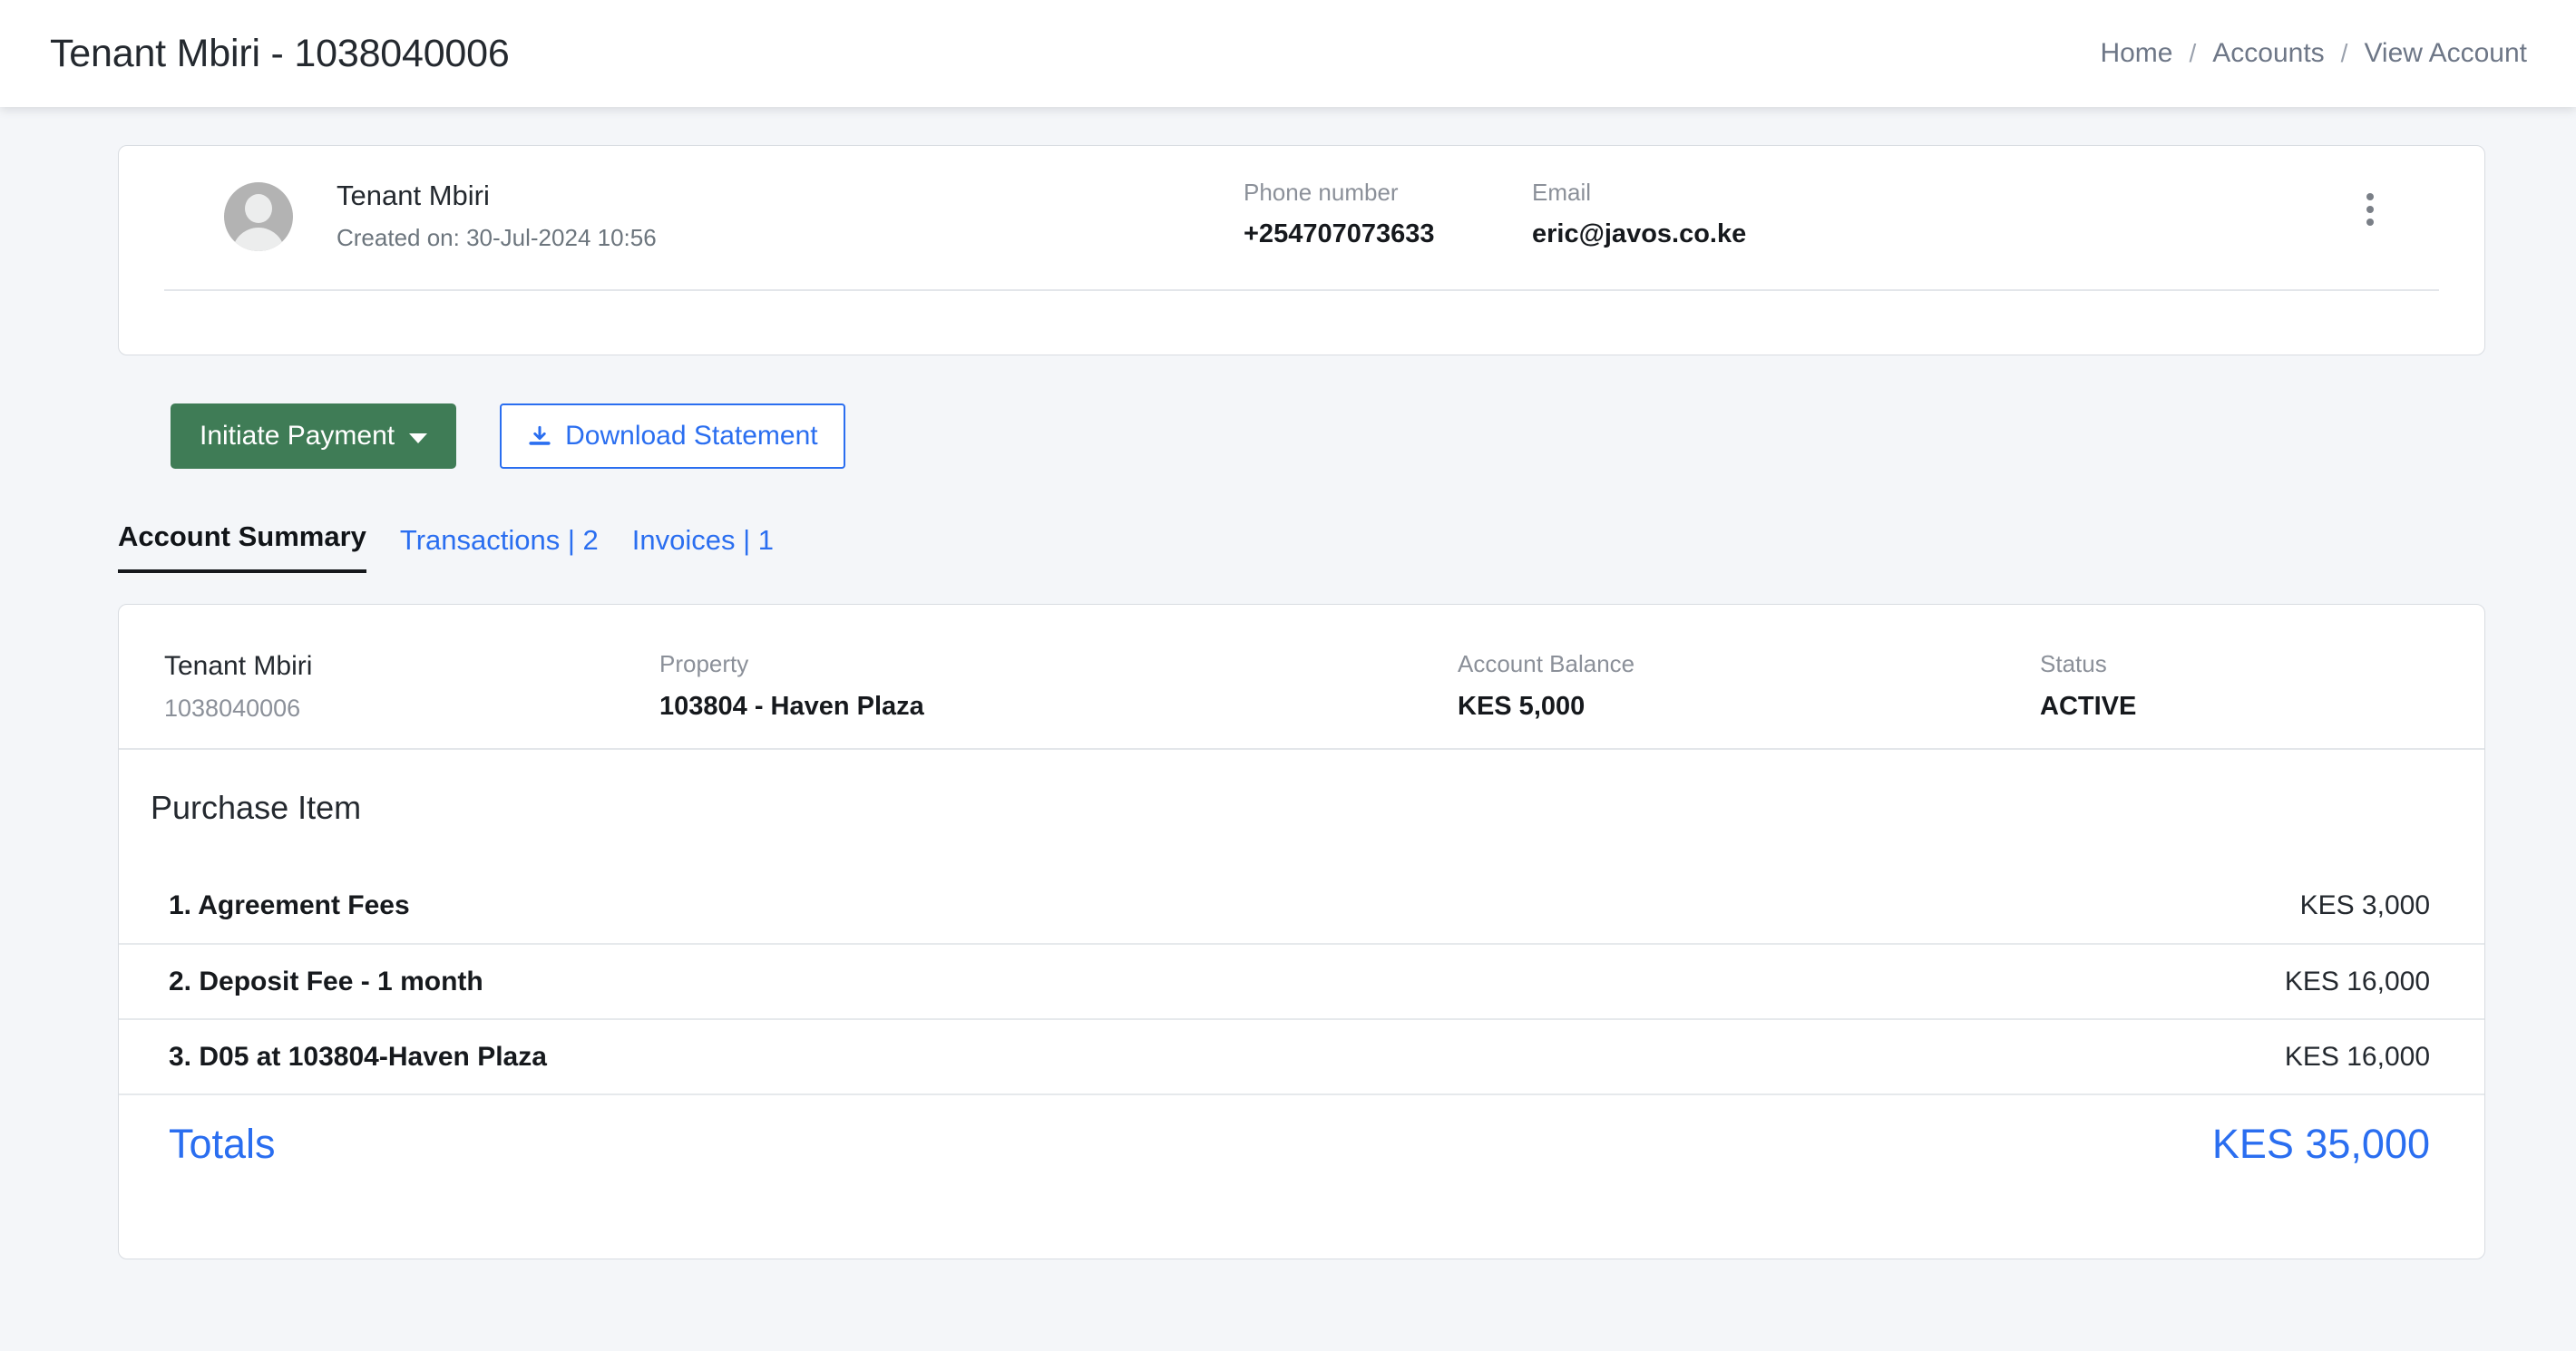  Describe the element at coordinates (297, 436) in the screenshot. I see `initiate-payment-label: Initiate Payment` at that location.